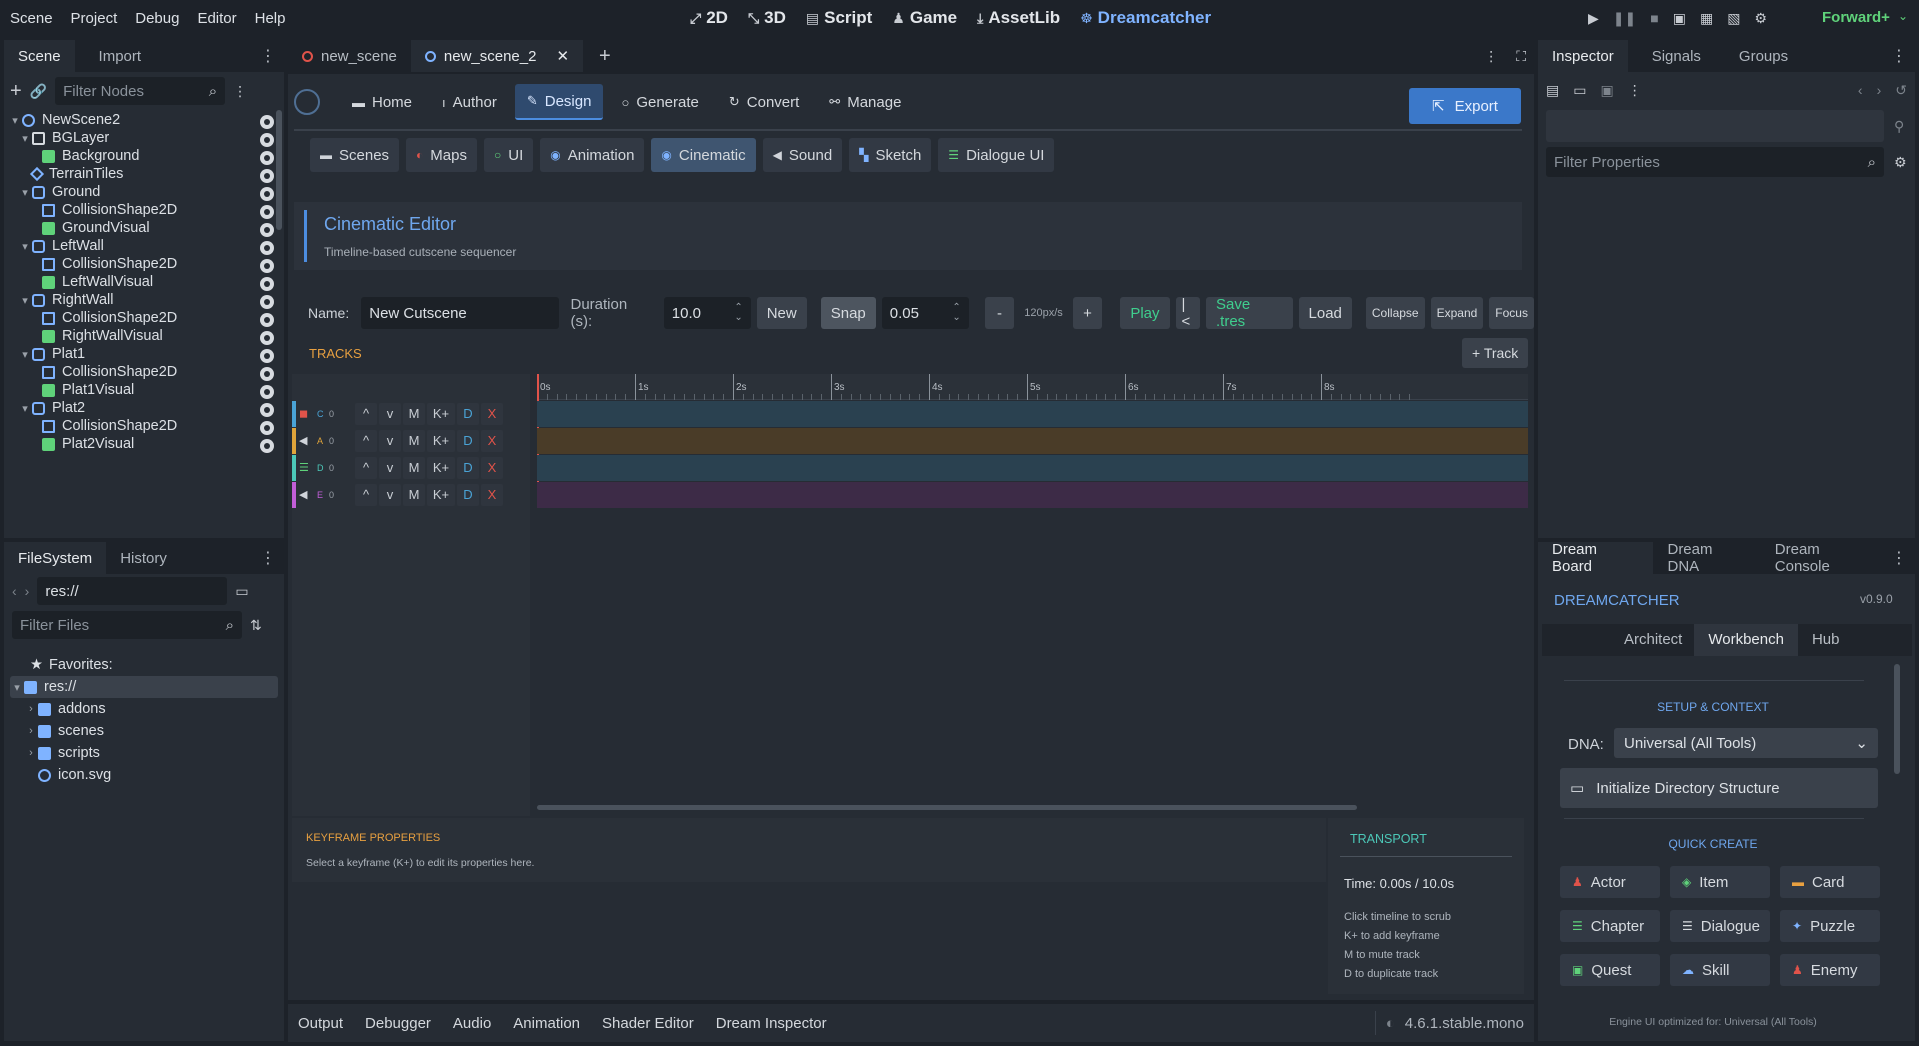 This screenshot has height=1046, width=1919. Describe the element at coordinates (1552, 90) in the screenshot. I see `new-resource-icon: ▤` at that location.